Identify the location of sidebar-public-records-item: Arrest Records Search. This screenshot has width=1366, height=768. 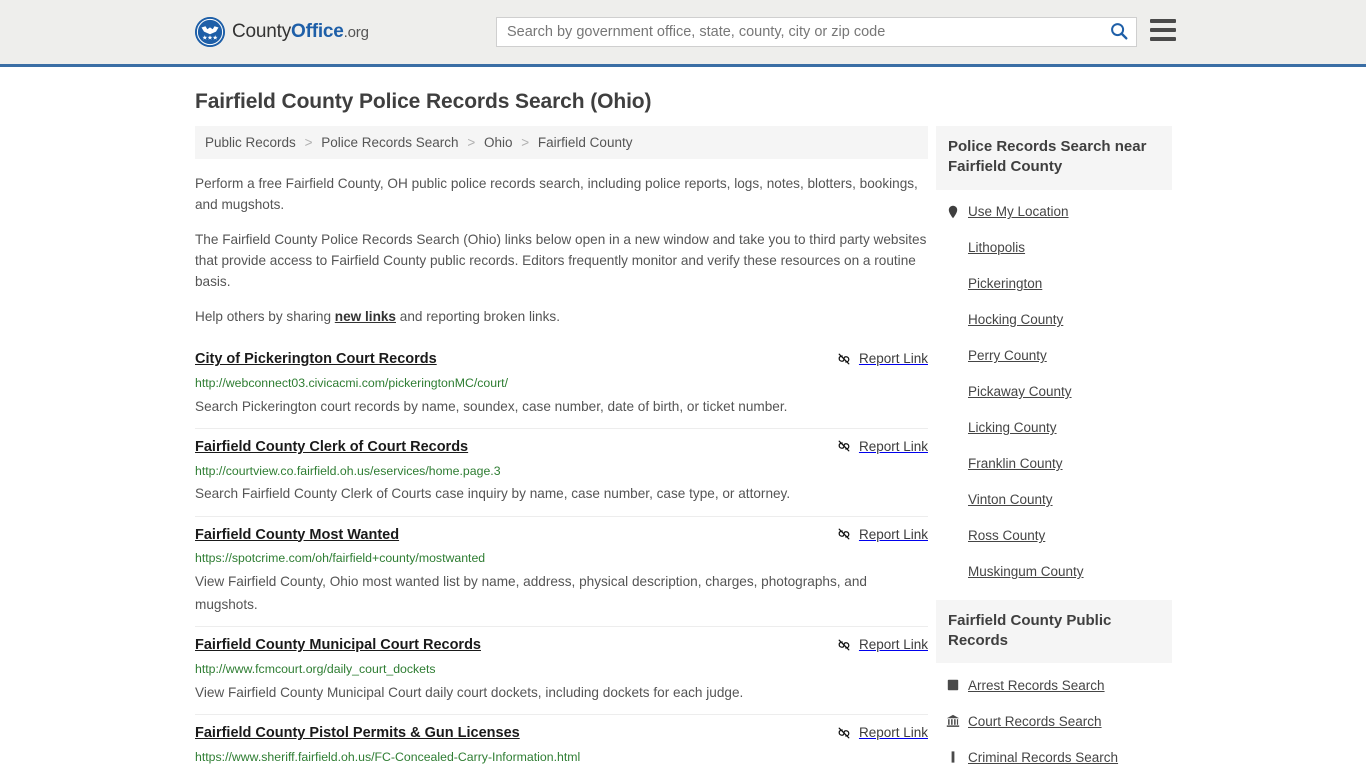
(1059, 685).